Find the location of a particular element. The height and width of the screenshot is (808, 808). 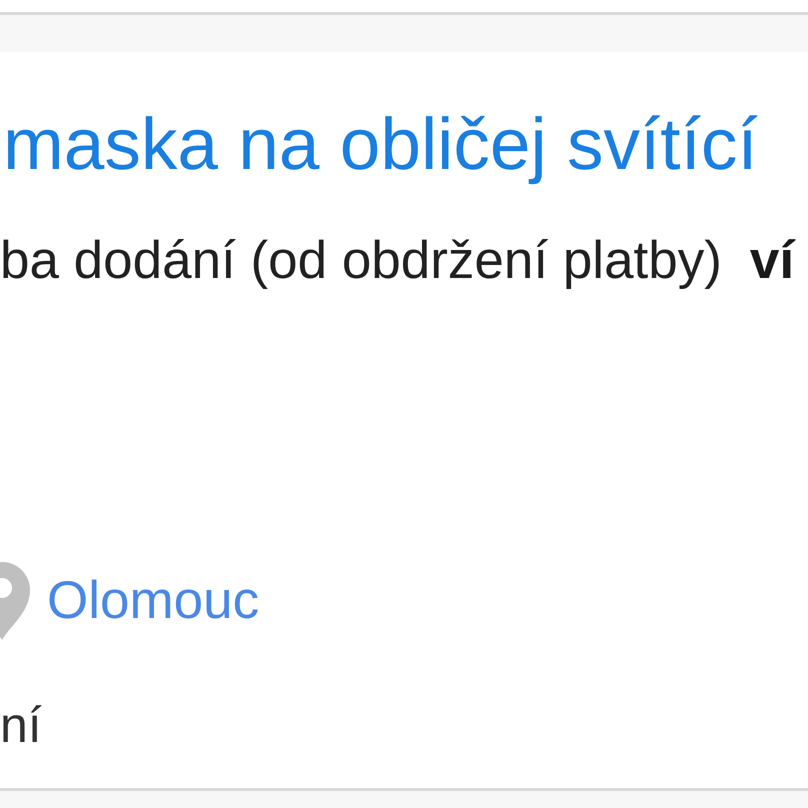

more-link: ví is located at coordinates (772, 260).